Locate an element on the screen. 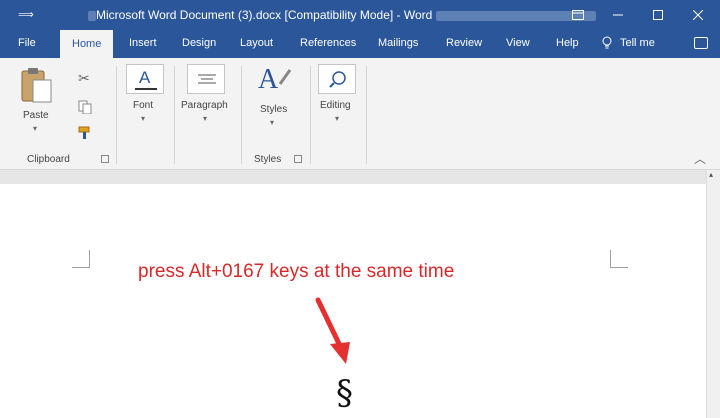  ribbon-display-icon is located at coordinates (578, 15).